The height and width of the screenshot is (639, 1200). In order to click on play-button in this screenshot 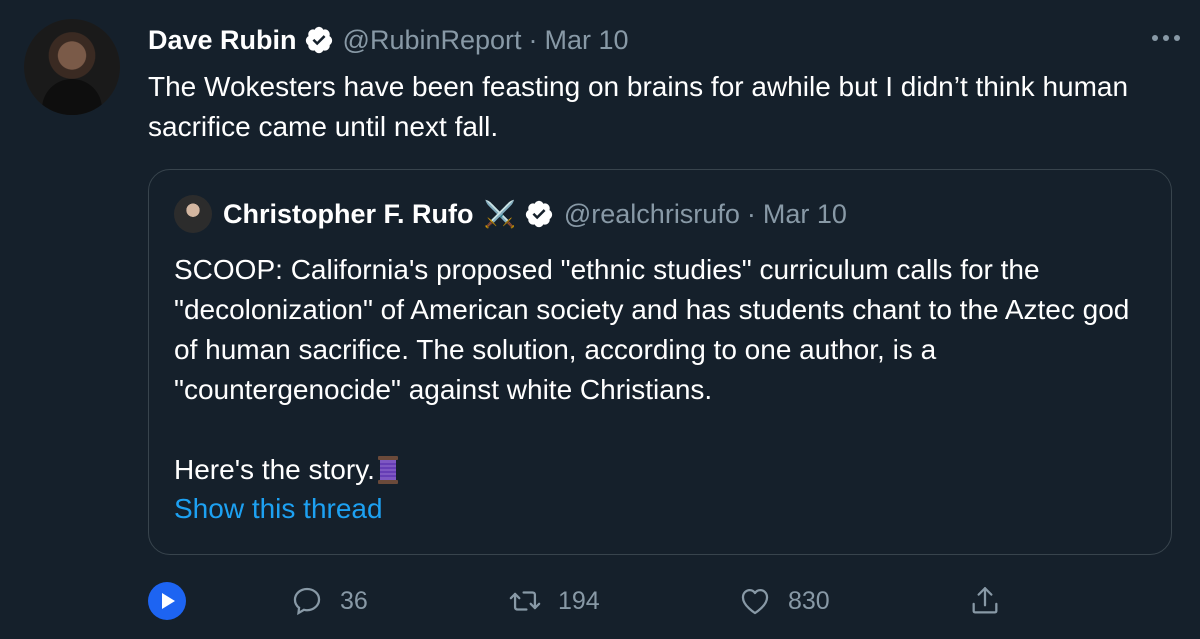, I will do `click(167, 601)`.